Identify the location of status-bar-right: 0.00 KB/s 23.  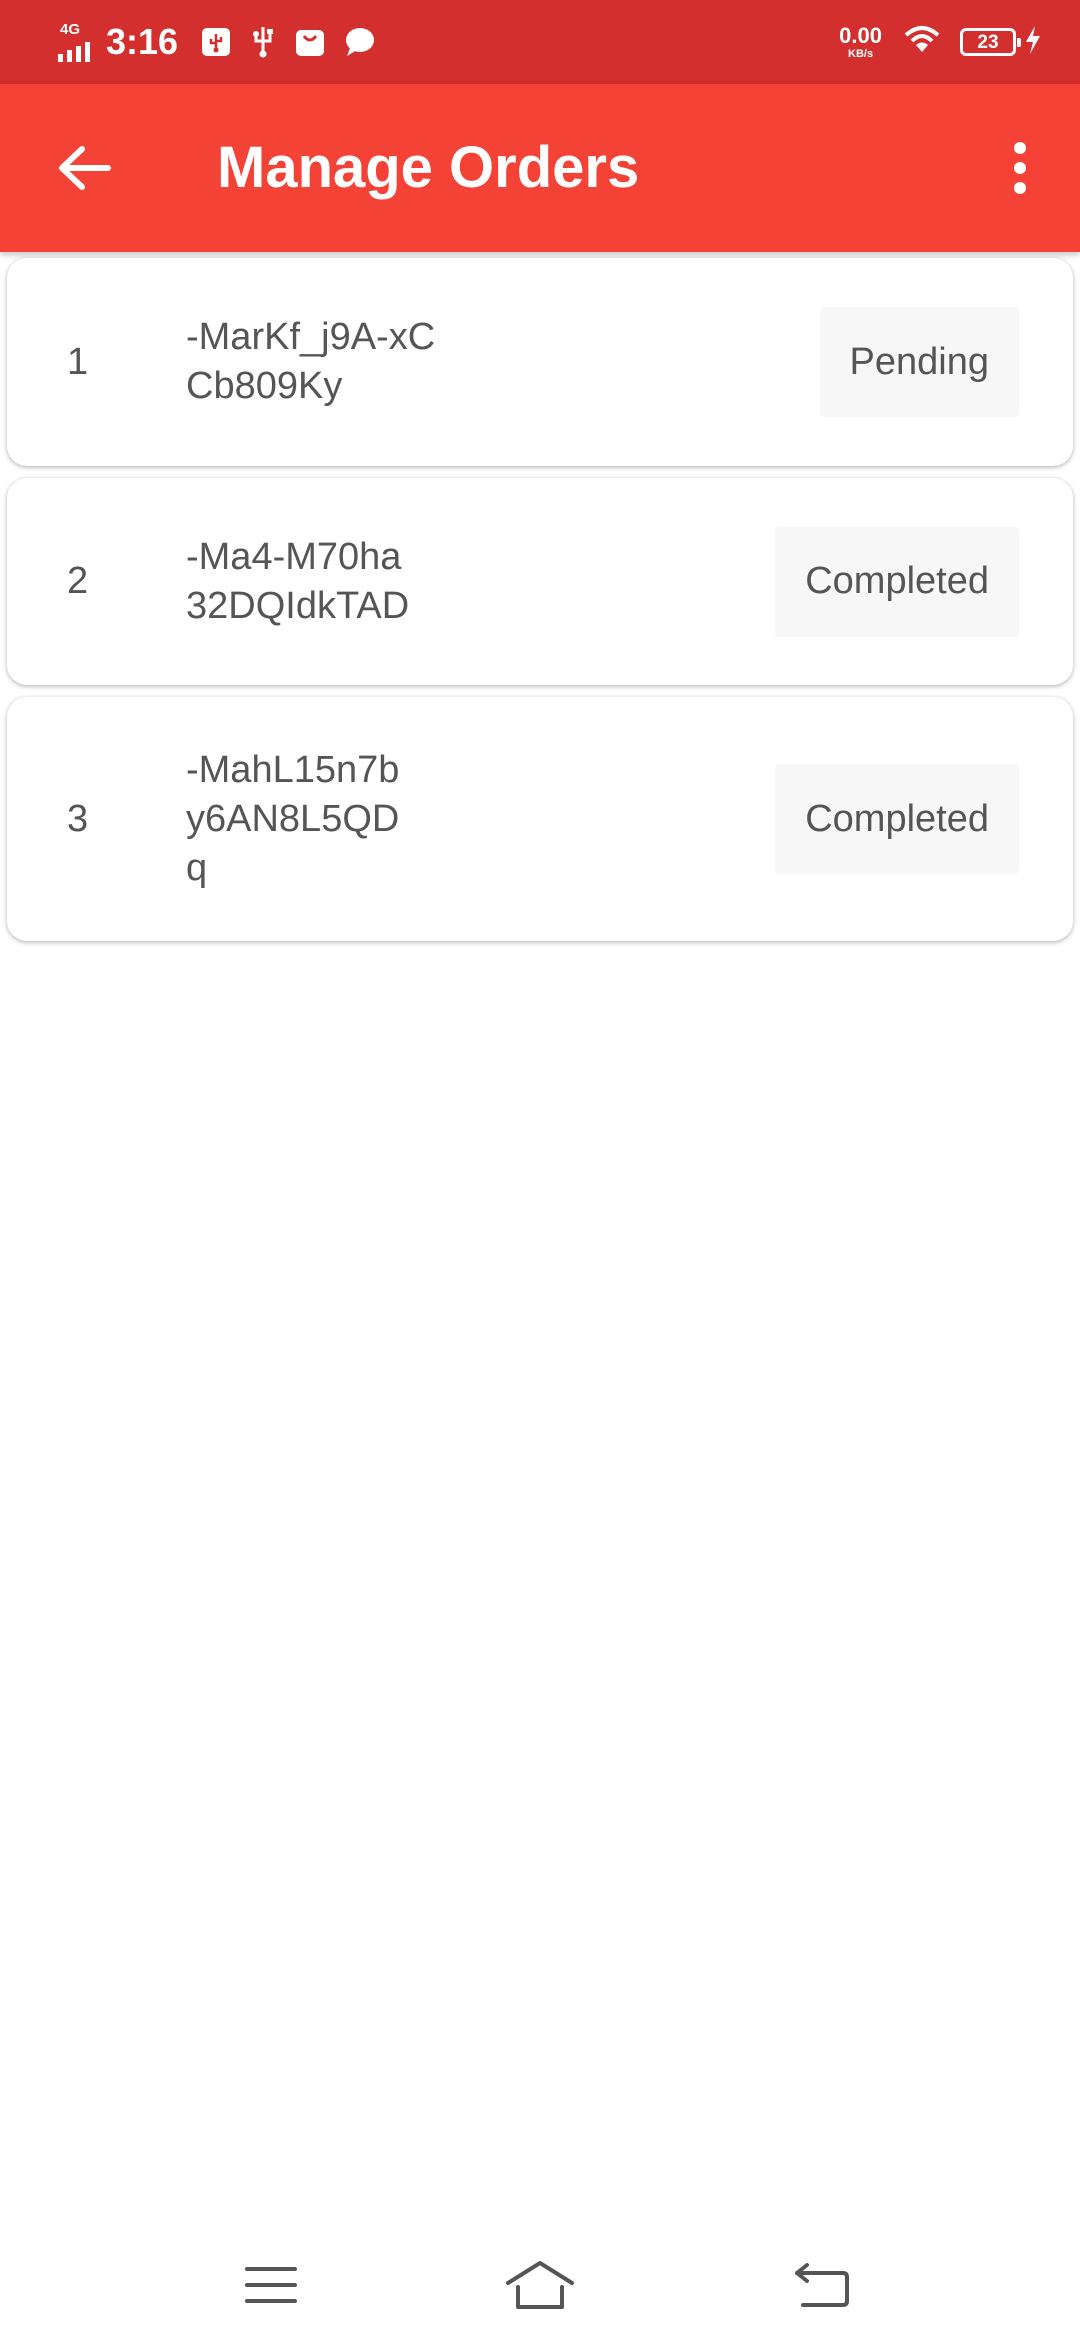
(940, 42).